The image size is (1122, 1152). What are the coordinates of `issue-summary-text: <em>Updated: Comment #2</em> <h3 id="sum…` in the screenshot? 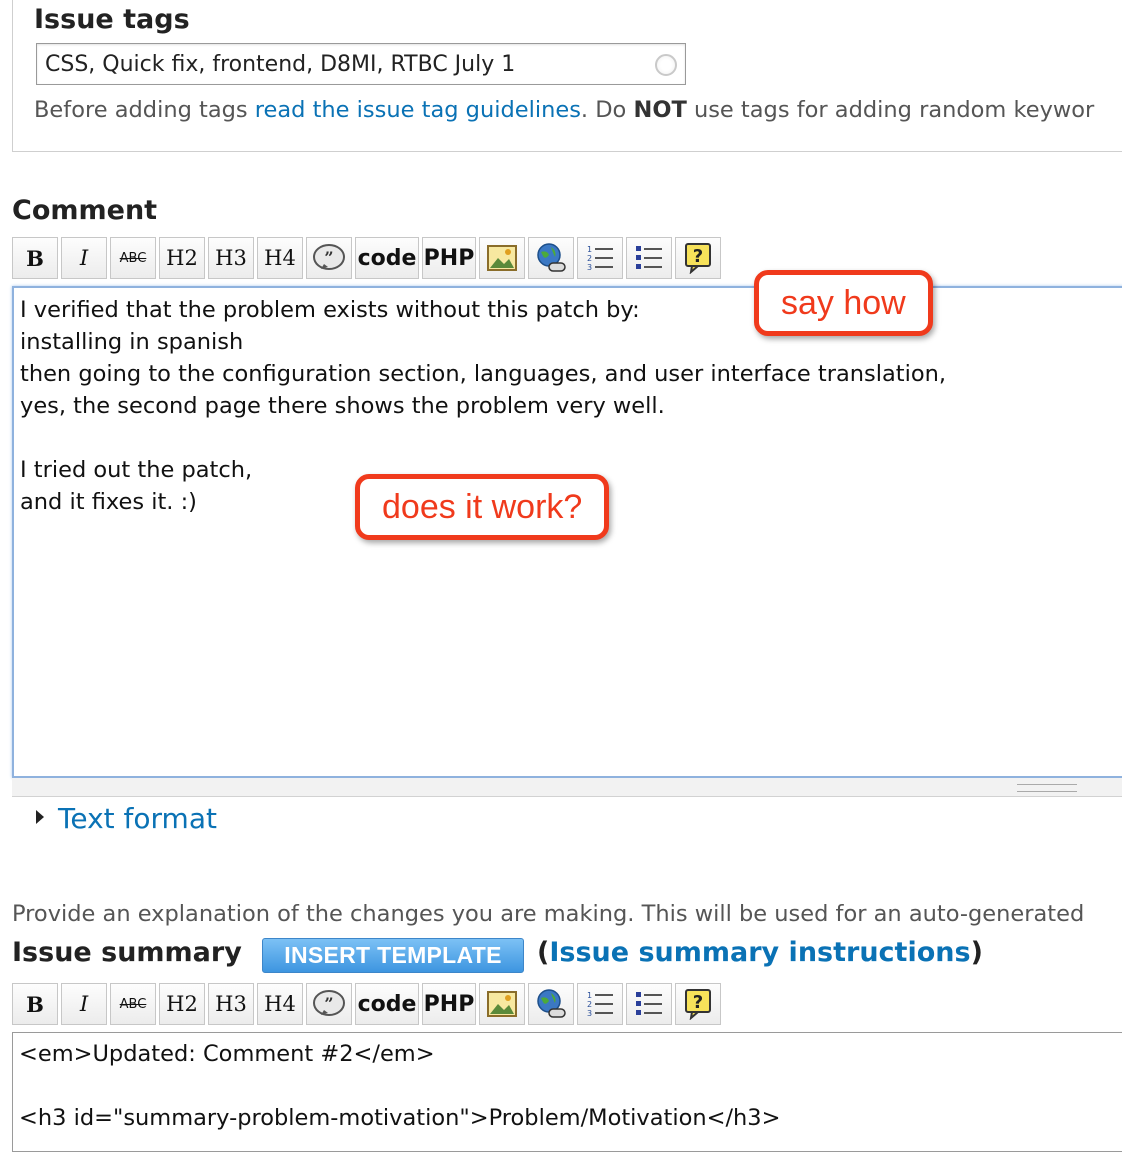 It's located at (400, 1086).